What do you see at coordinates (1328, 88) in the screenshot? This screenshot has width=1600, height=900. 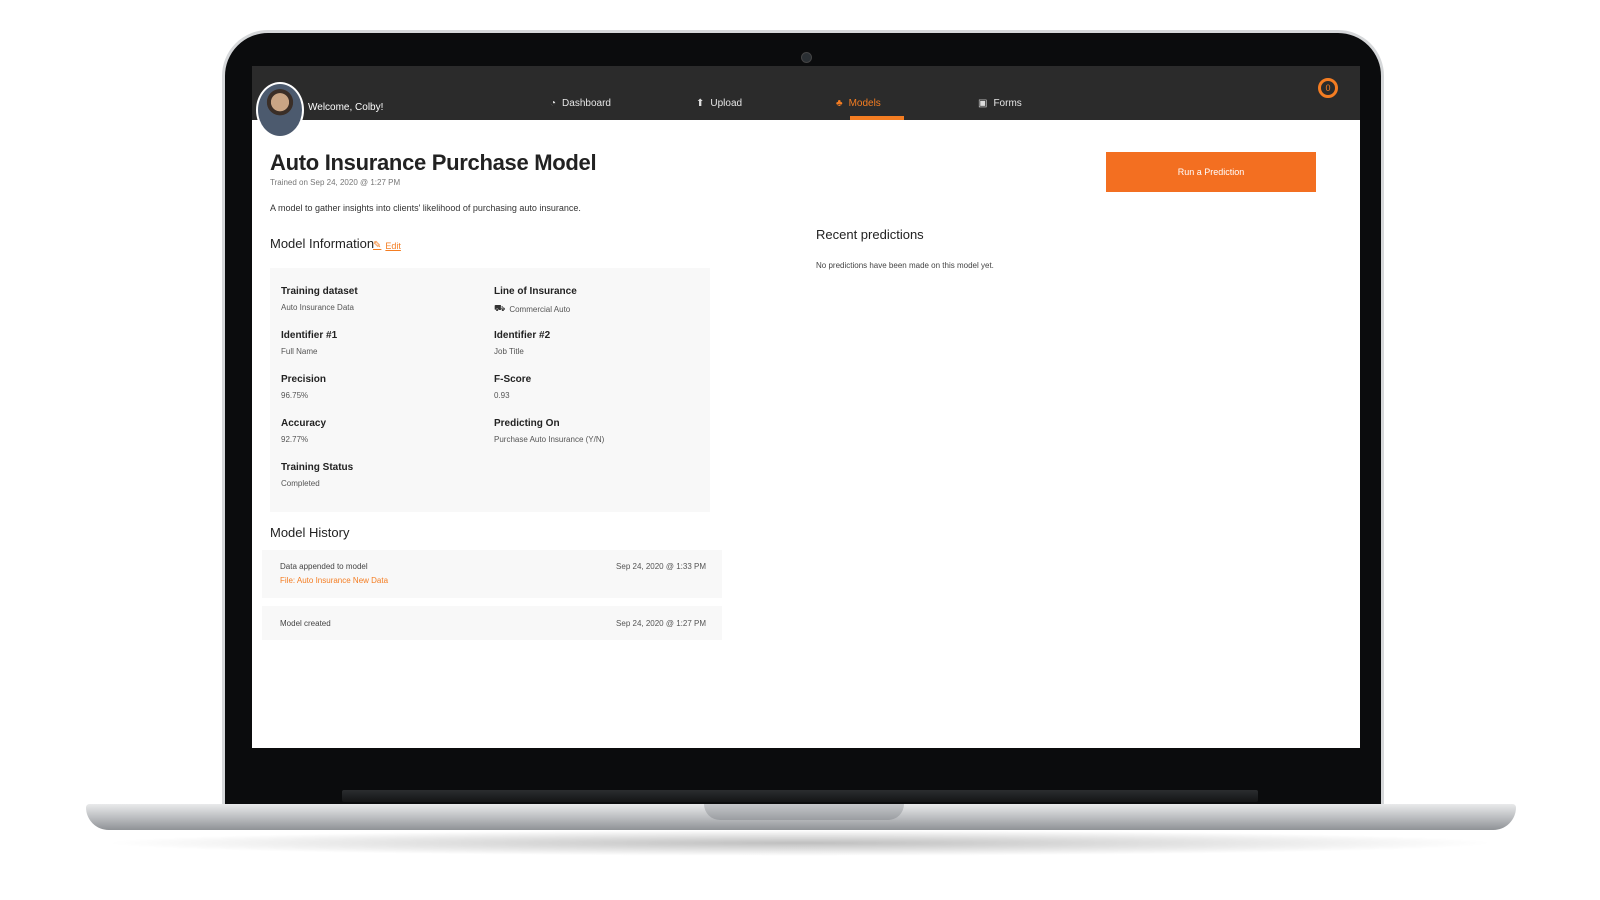 I see `brand-logo-icon: 0` at bounding box center [1328, 88].